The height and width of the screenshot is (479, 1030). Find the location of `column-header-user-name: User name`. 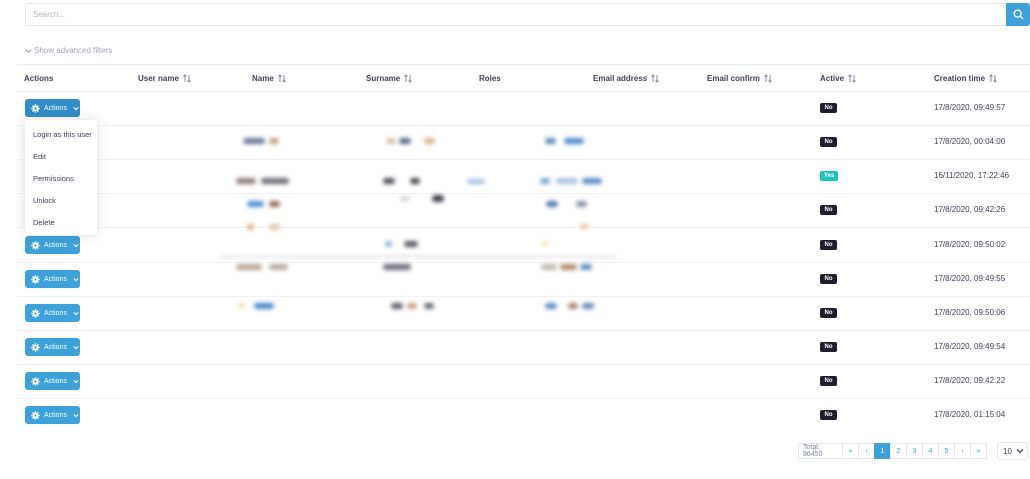

column-header-user-name: User name is located at coordinates (164, 78).